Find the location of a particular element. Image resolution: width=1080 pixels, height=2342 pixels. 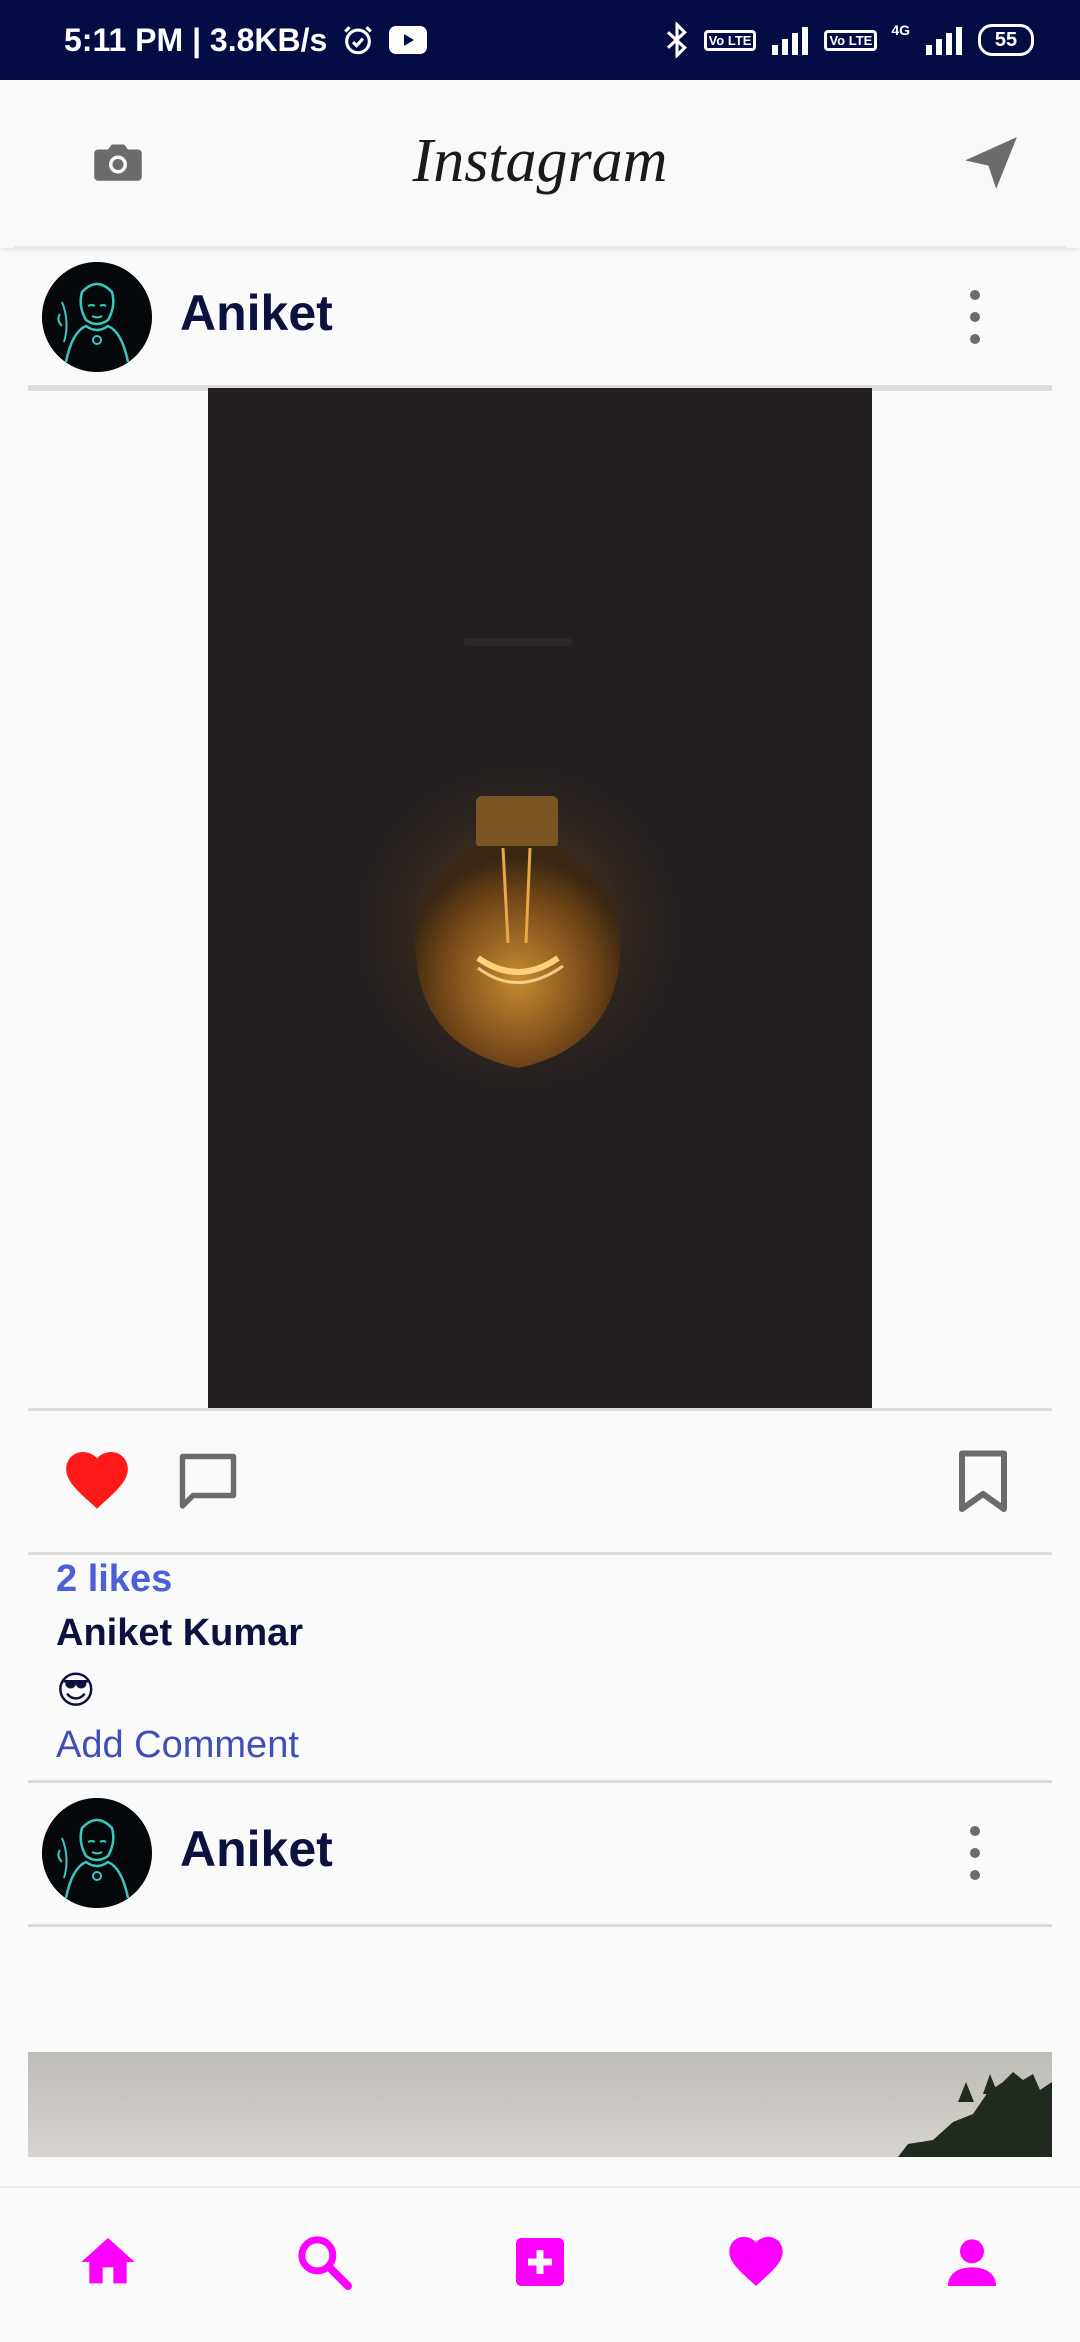

network-type: 4G is located at coordinates (900, 30).